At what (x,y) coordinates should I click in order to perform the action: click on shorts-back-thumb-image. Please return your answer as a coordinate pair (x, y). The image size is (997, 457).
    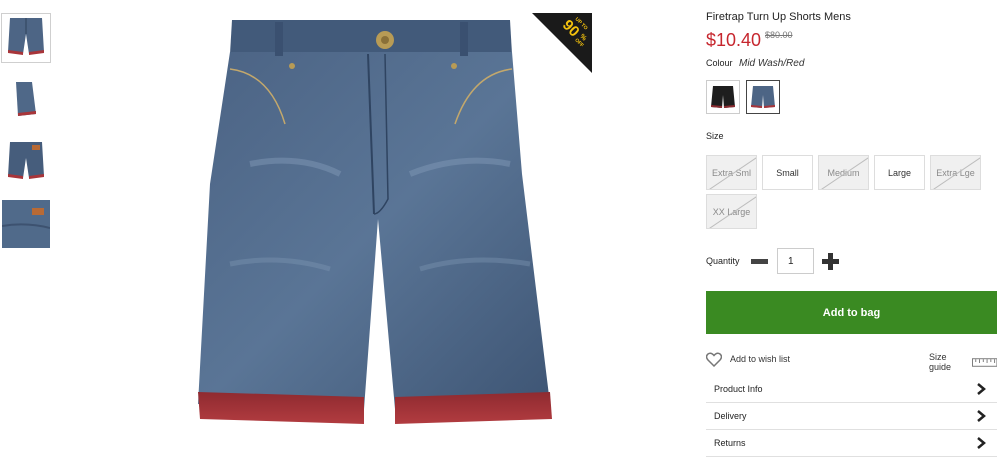
    Looking at the image, I should click on (26, 160).